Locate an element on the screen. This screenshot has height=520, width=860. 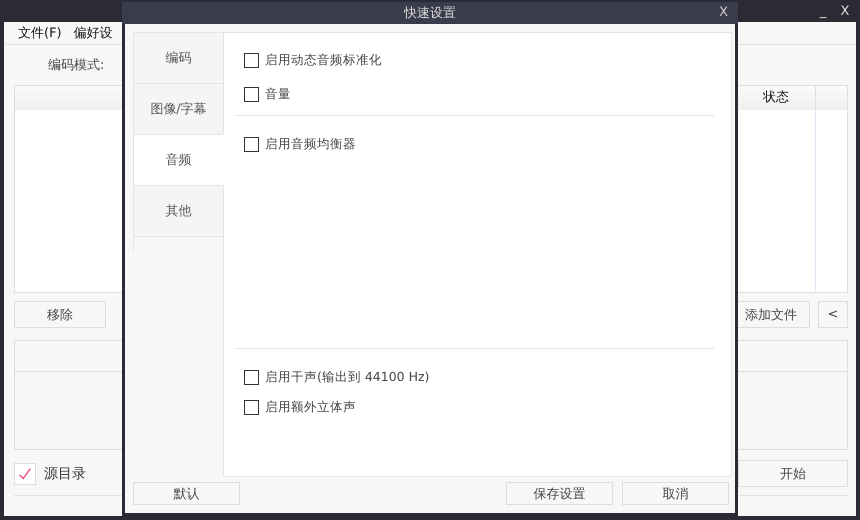
checkbox-label: 音量 is located at coordinates (278, 94).